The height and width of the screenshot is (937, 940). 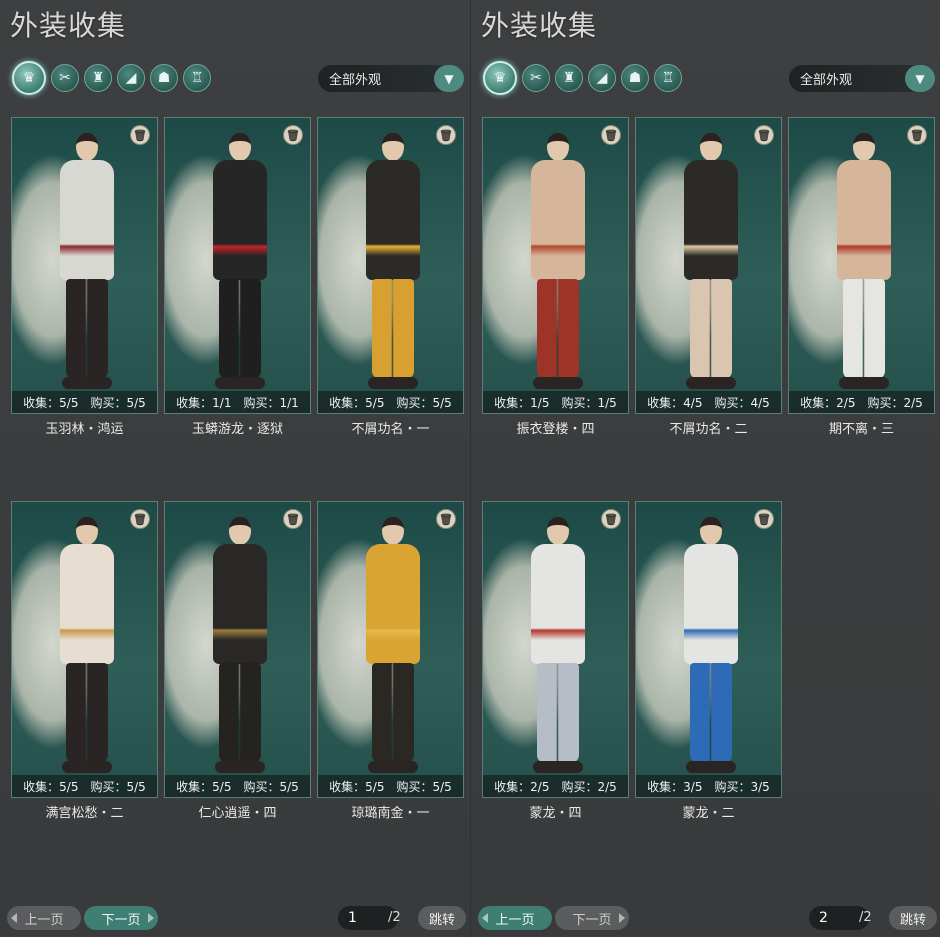 What do you see at coordinates (390, 813) in the screenshot?
I see `outfit-name: 琼璐南金・一` at bounding box center [390, 813].